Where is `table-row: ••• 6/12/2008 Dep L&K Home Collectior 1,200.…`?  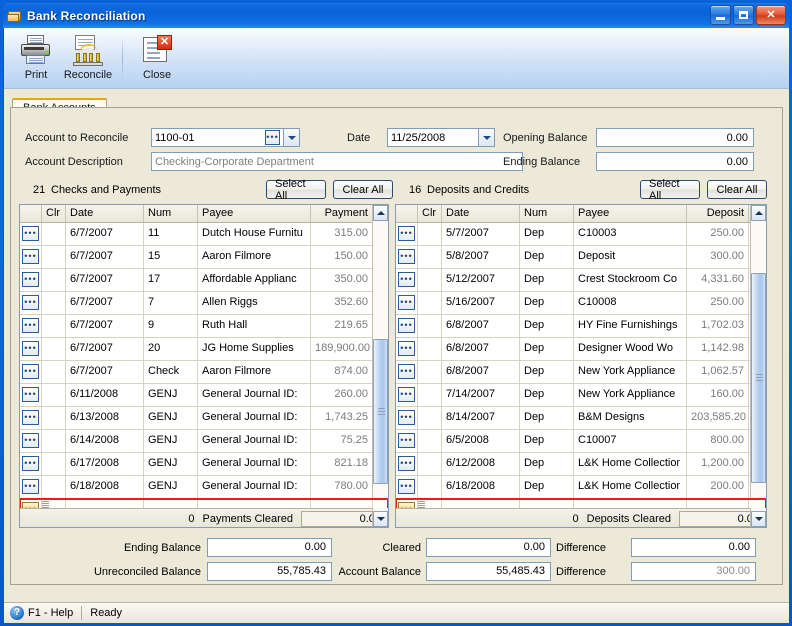 table-row: ••• 6/12/2008 Dep L&K Home Collectior 1,200.… is located at coordinates (581, 464).